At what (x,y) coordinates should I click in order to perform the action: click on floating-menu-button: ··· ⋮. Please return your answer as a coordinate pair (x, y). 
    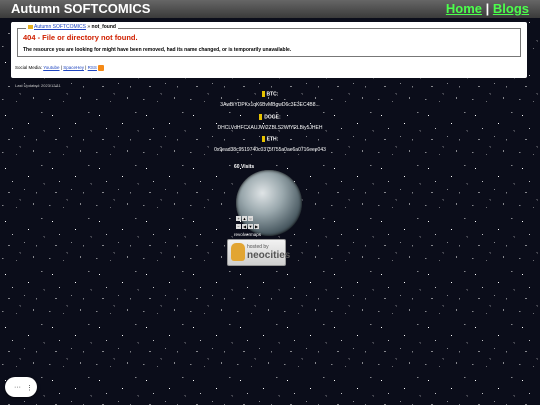
    Looking at the image, I should click on (21, 387).